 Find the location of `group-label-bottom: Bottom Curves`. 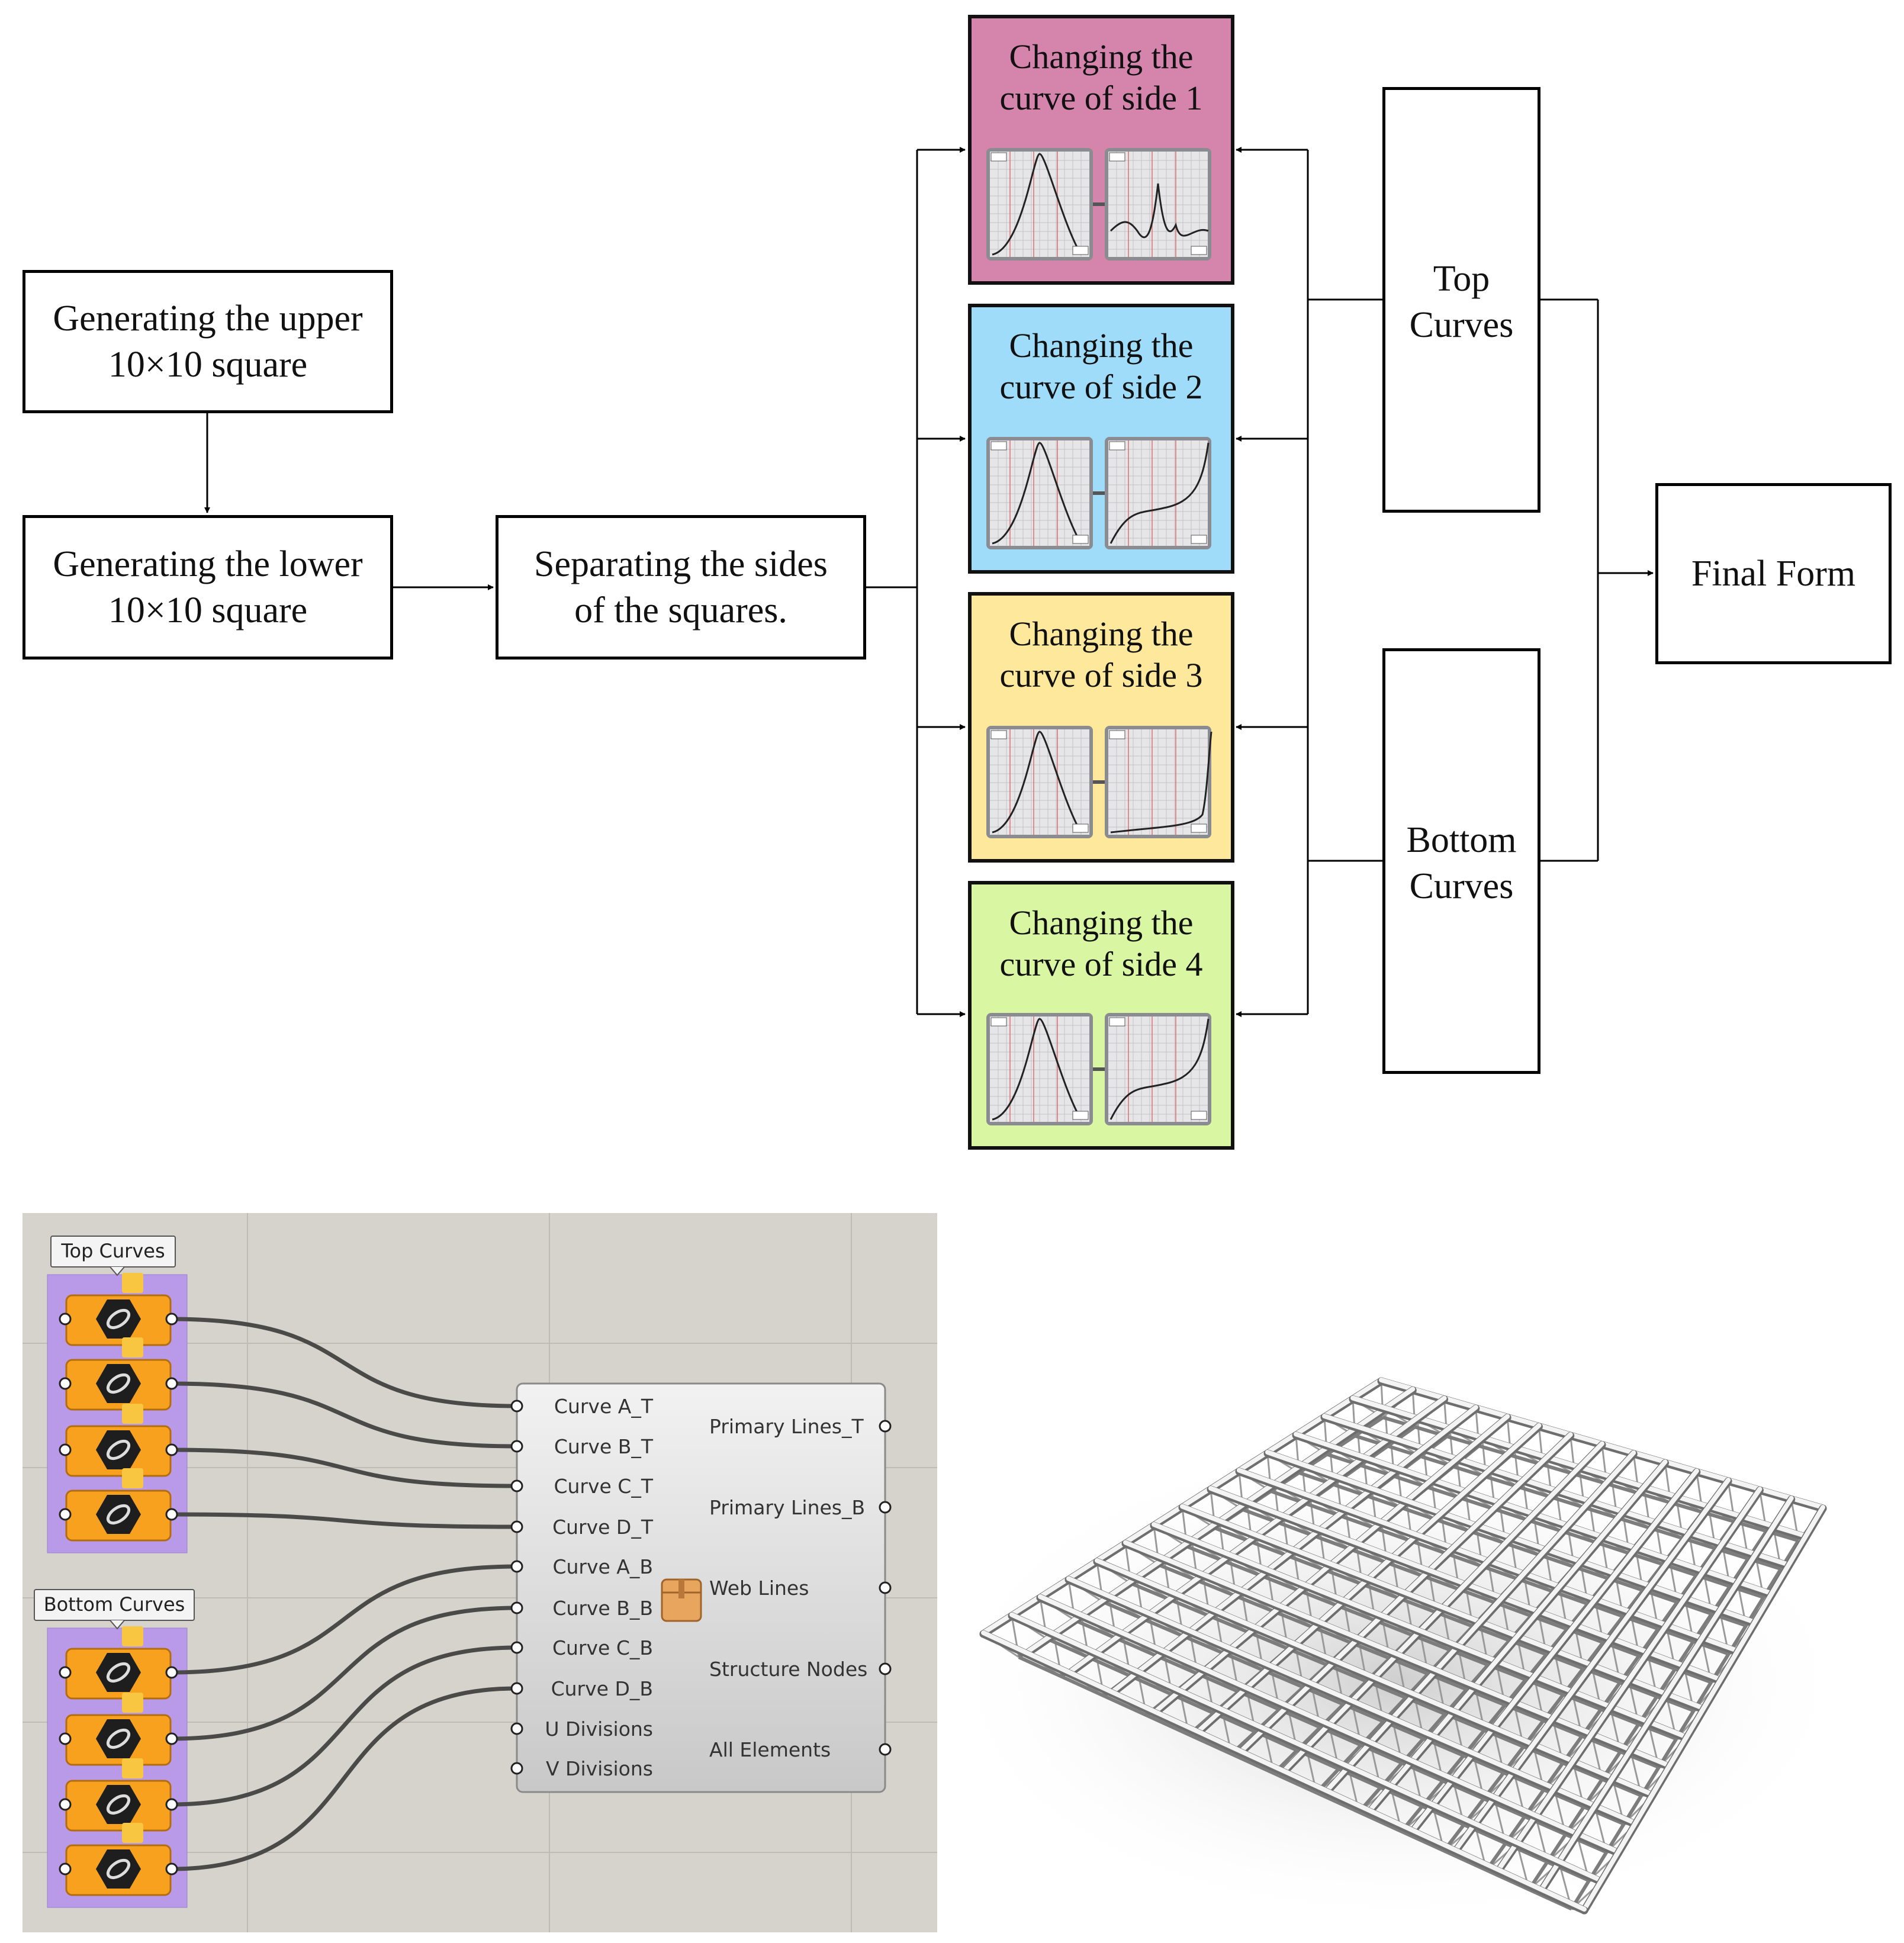

group-label-bottom: Bottom Curves is located at coordinates (114, 1604).